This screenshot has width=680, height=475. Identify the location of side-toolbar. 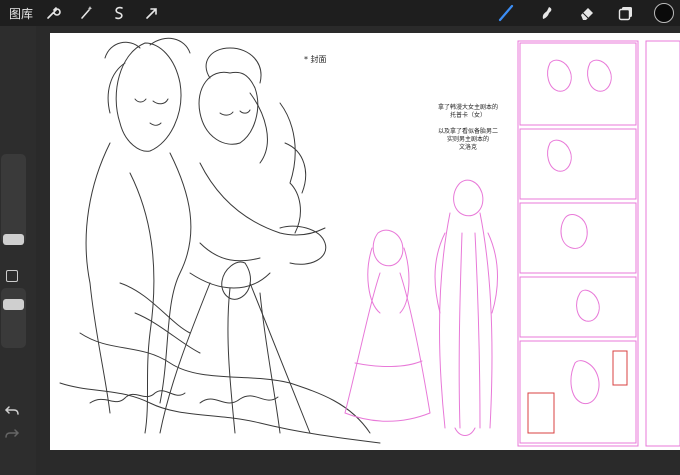
(18, 250).